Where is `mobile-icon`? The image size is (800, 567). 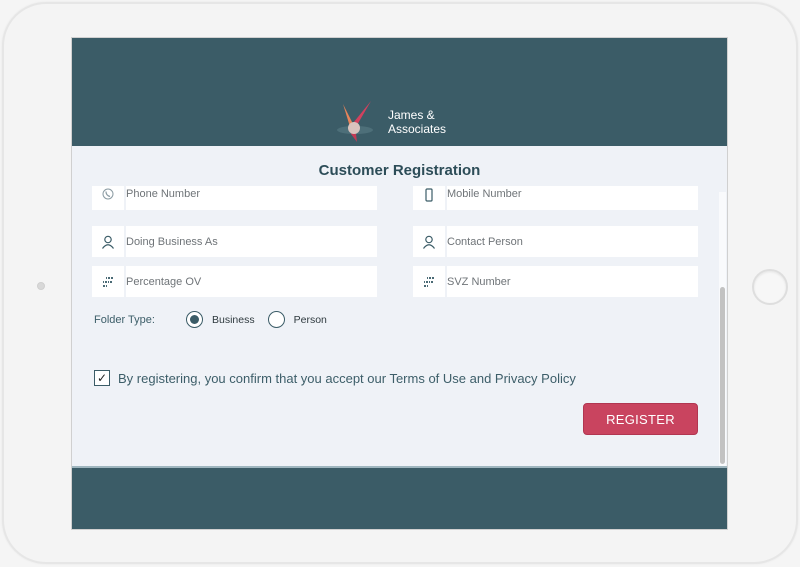 mobile-icon is located at coordinates (429, 198).